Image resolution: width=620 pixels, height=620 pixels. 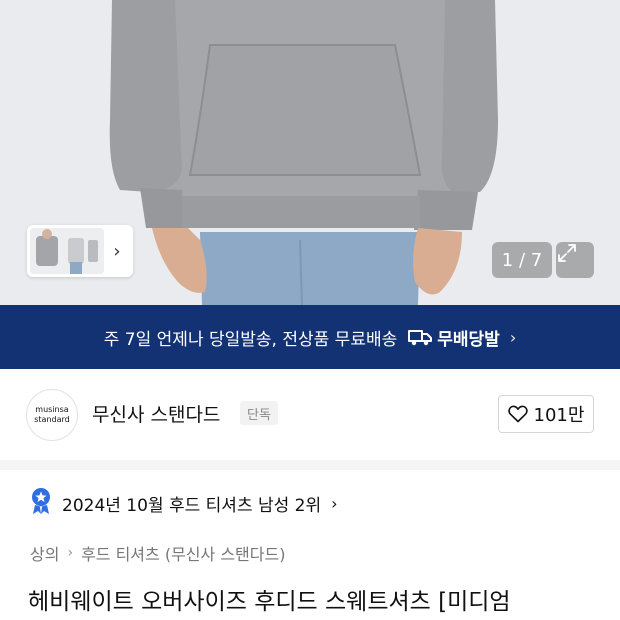 What do you see at coordinates (41, 503) in the screenshot?
I see `ranking-medal-icon` at bounding box center [41, 503].